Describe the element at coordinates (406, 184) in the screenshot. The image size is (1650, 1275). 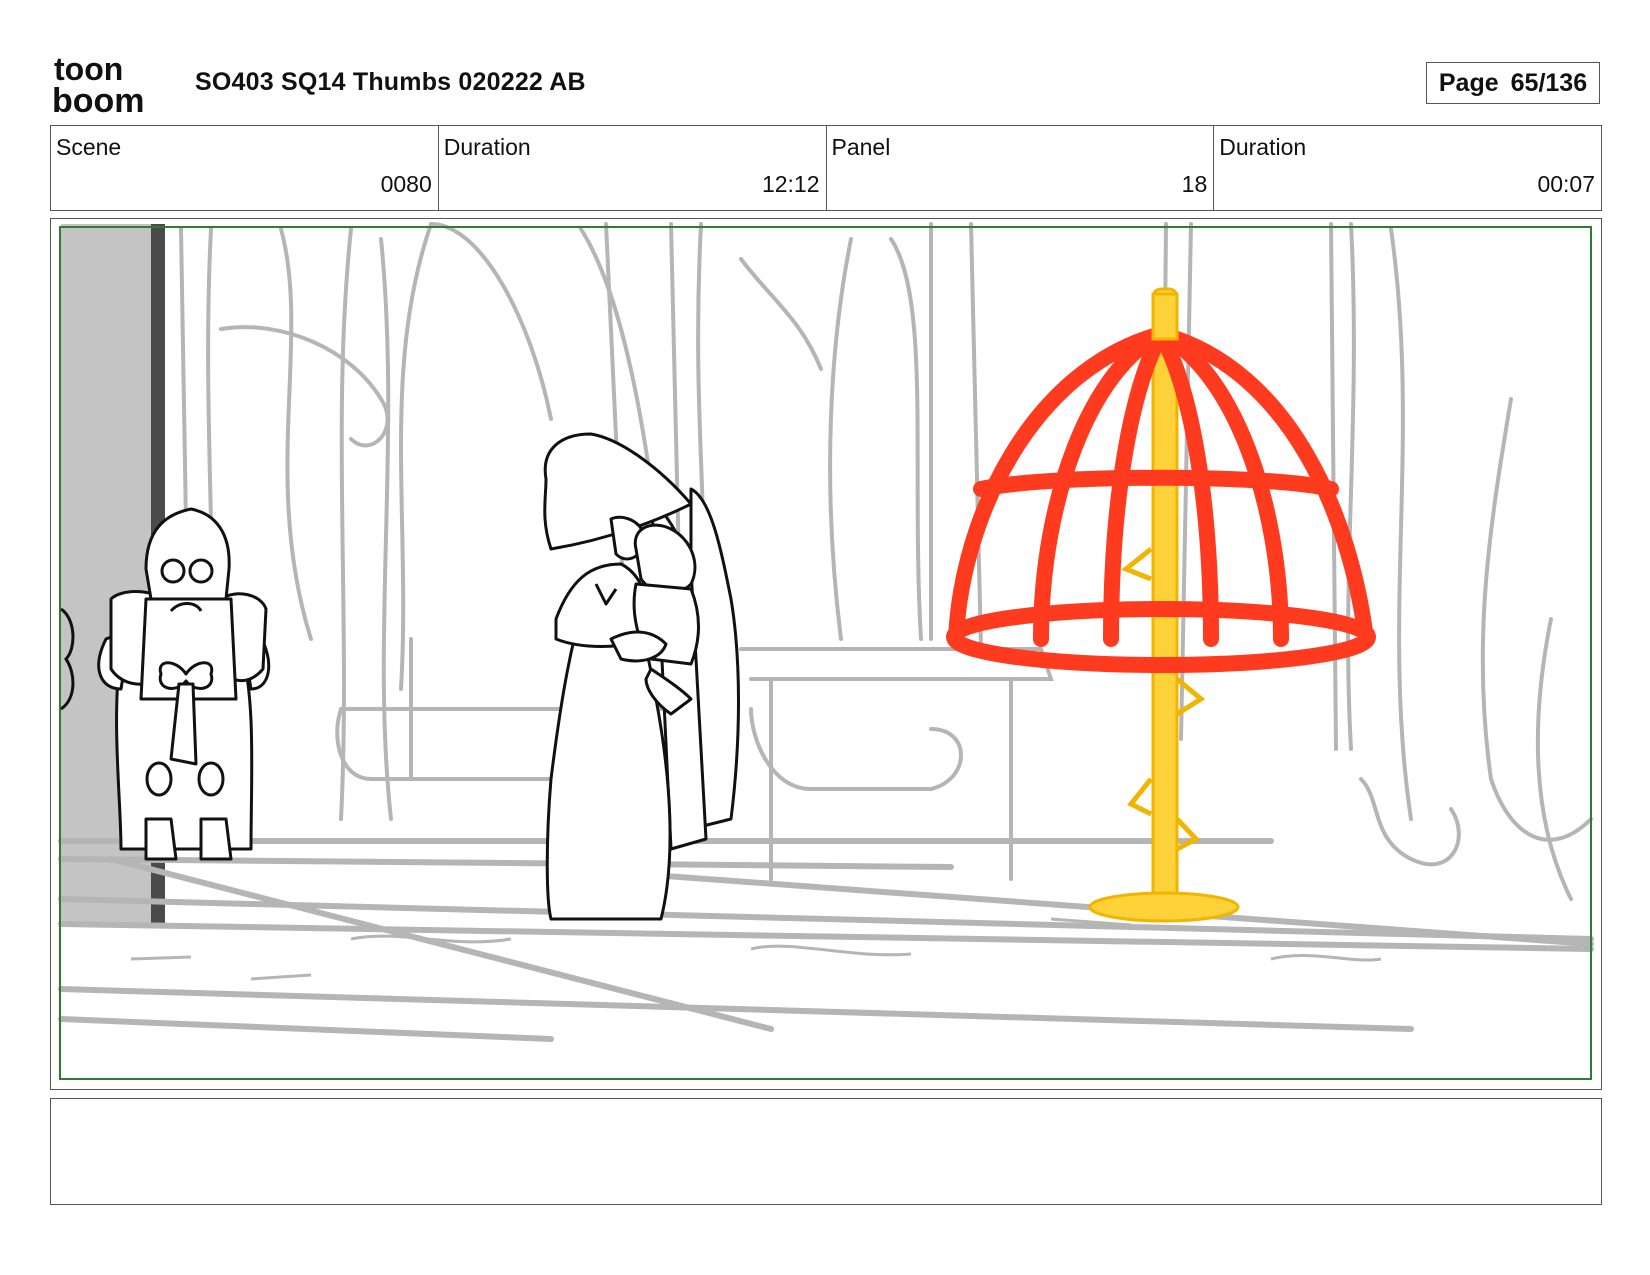
I see `scene-value: 0080` at that location.